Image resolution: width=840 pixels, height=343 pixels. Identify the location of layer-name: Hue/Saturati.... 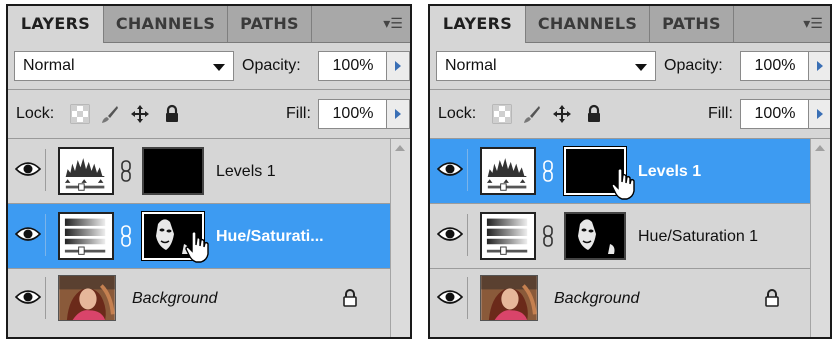
(270, 236).